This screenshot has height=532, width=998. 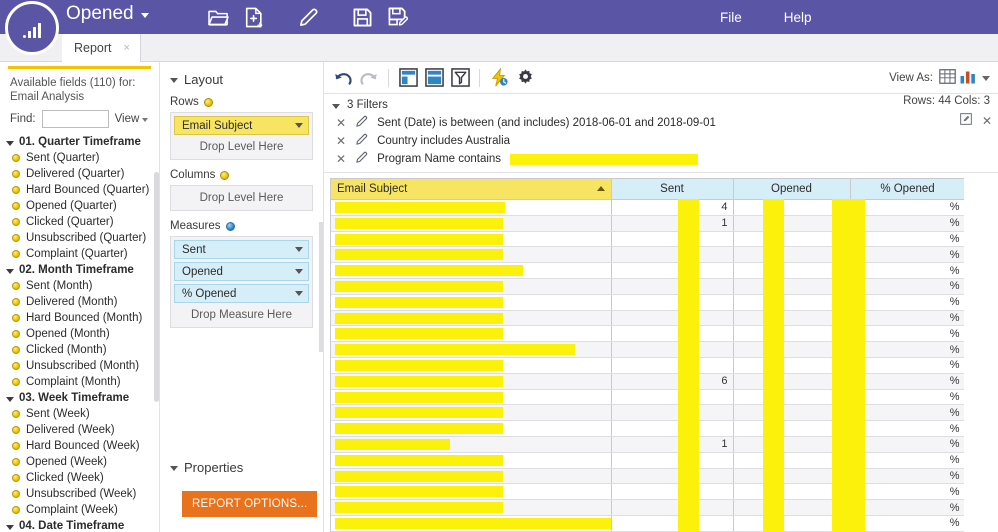 What do you see at coordinates (241, 282) in the screenshot?
I see `measures-dropzone: Sent Opened % Opened Drop Measure Here` at bounding box center [241, 282].